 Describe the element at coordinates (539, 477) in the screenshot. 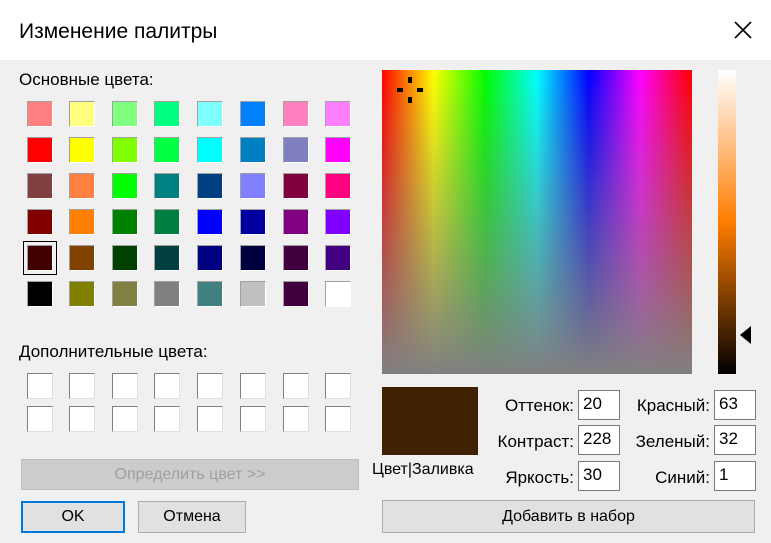

I see `luminance-label: Яркость:` at that location.